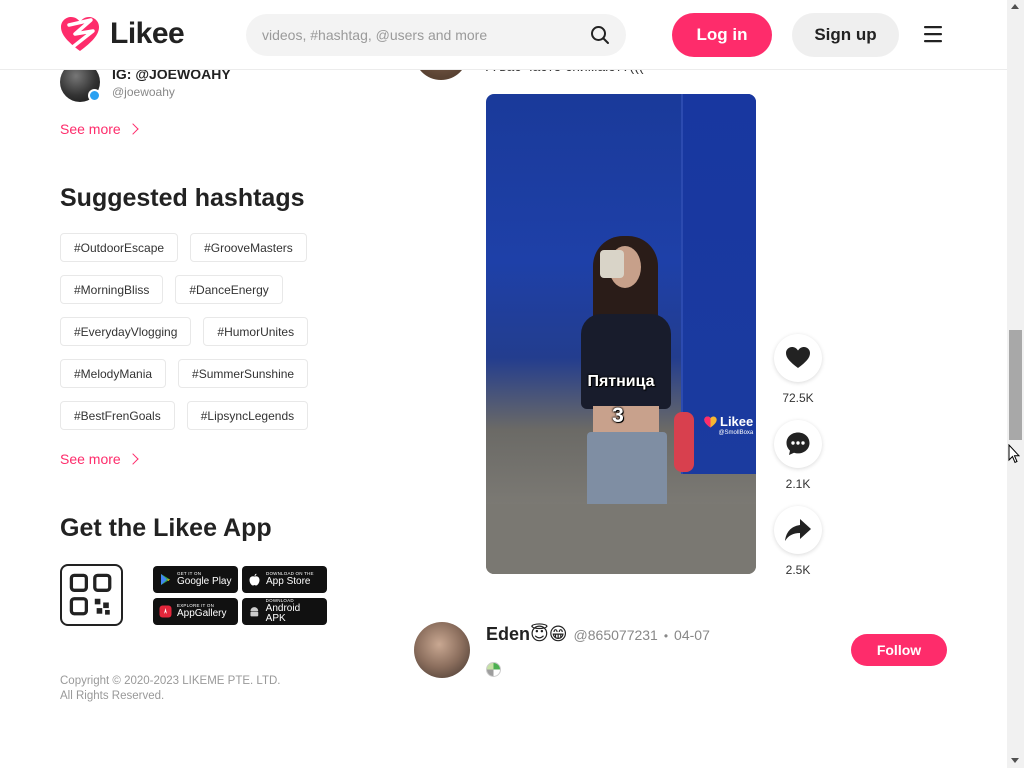 Image resolution: width=1024 pixels, height=768 pixels. I want to click on signup-button: Sign up, so click(845, 35).